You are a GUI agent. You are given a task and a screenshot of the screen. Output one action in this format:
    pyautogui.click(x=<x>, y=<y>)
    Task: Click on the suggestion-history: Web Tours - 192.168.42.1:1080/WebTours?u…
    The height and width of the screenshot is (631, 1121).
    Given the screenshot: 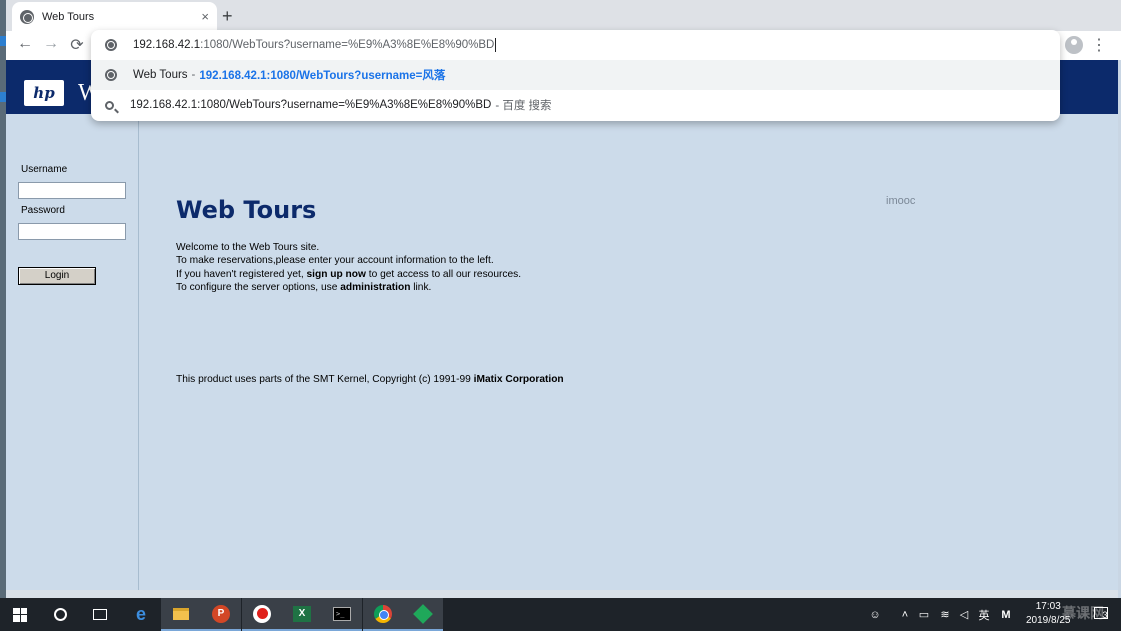 What is the action you would take?
    pyautogui.click(x=575, y=75)
    